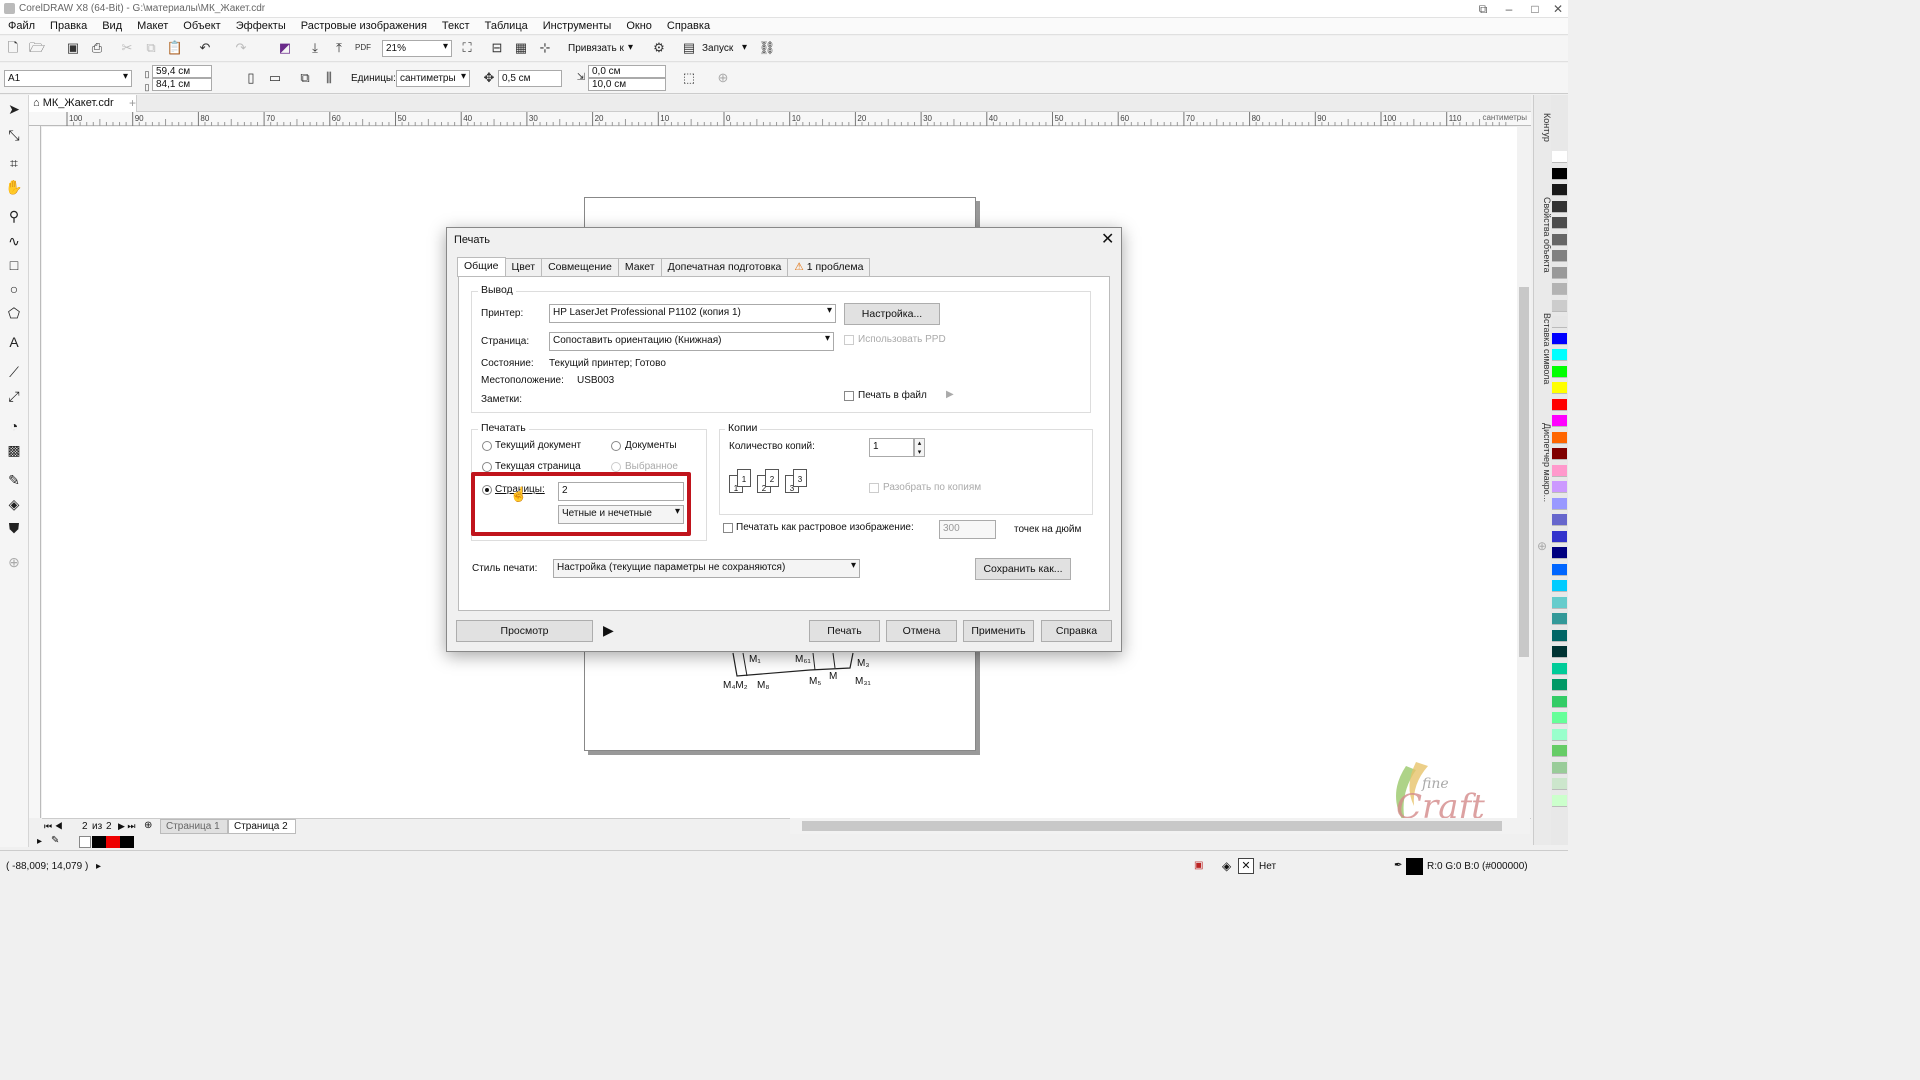 This screenshot has height=1080, width=1920. What do you see at coordinates (151, 48) in the screenshot?
I see `copy-icon: ⧉` at bounding box center [151, 48].